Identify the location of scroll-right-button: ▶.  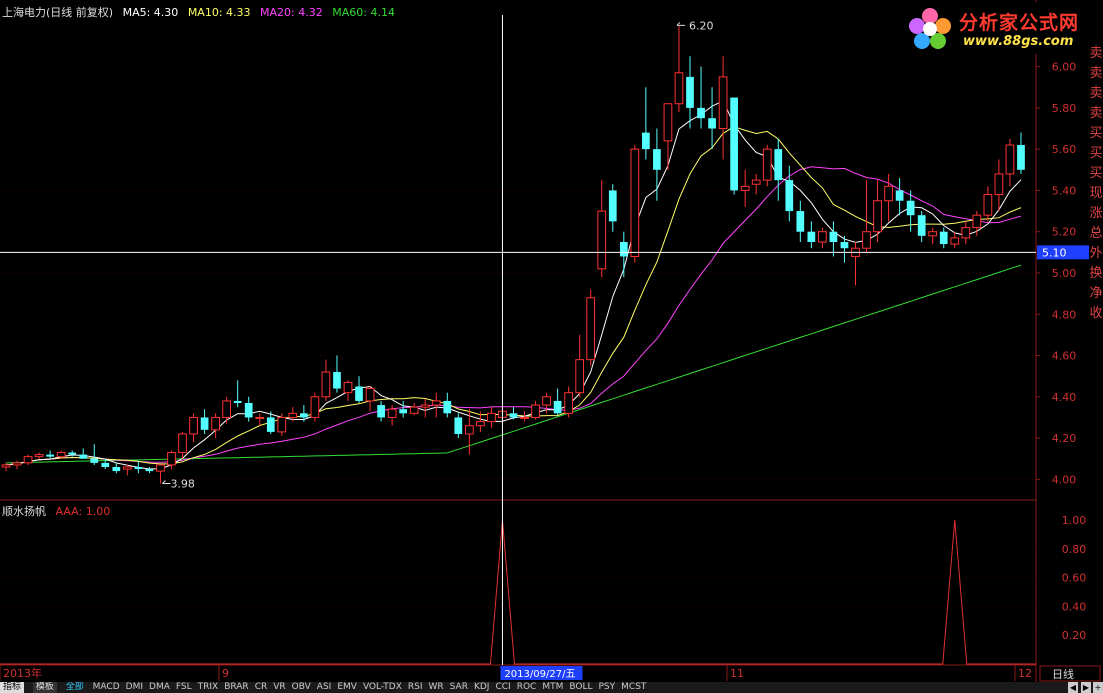
(1086, 687).